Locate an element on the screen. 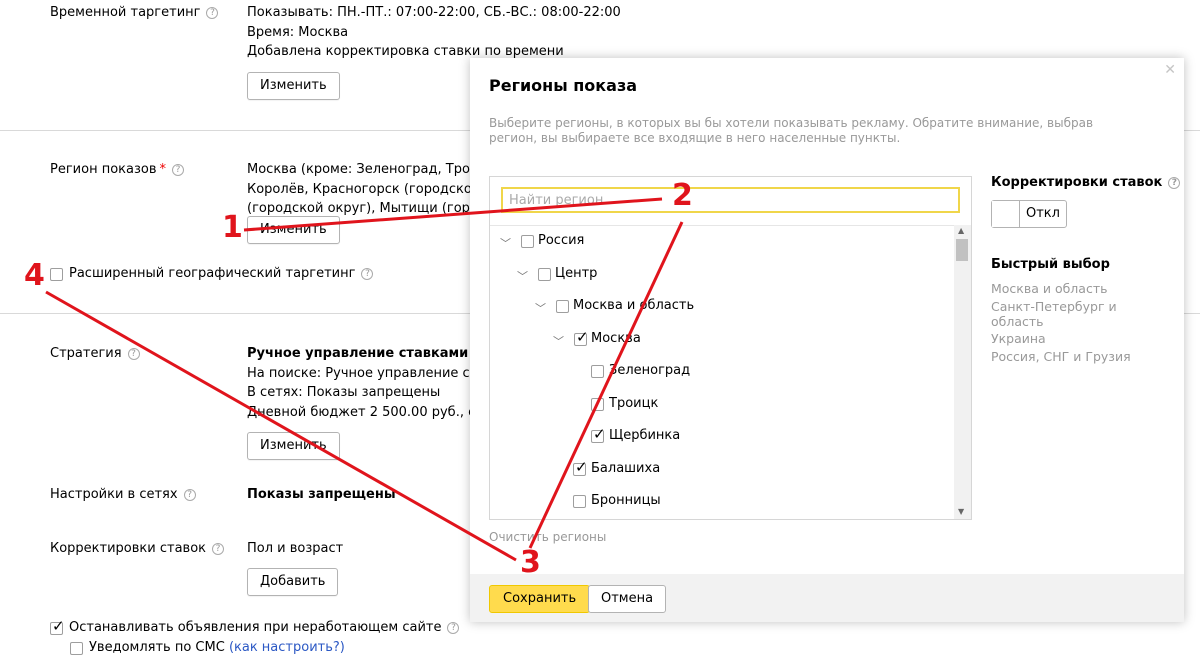 The width and height of the screenshot is (1200, 655). bid-adjustments-add-button: Добавить is located at coordinates (293, 582).